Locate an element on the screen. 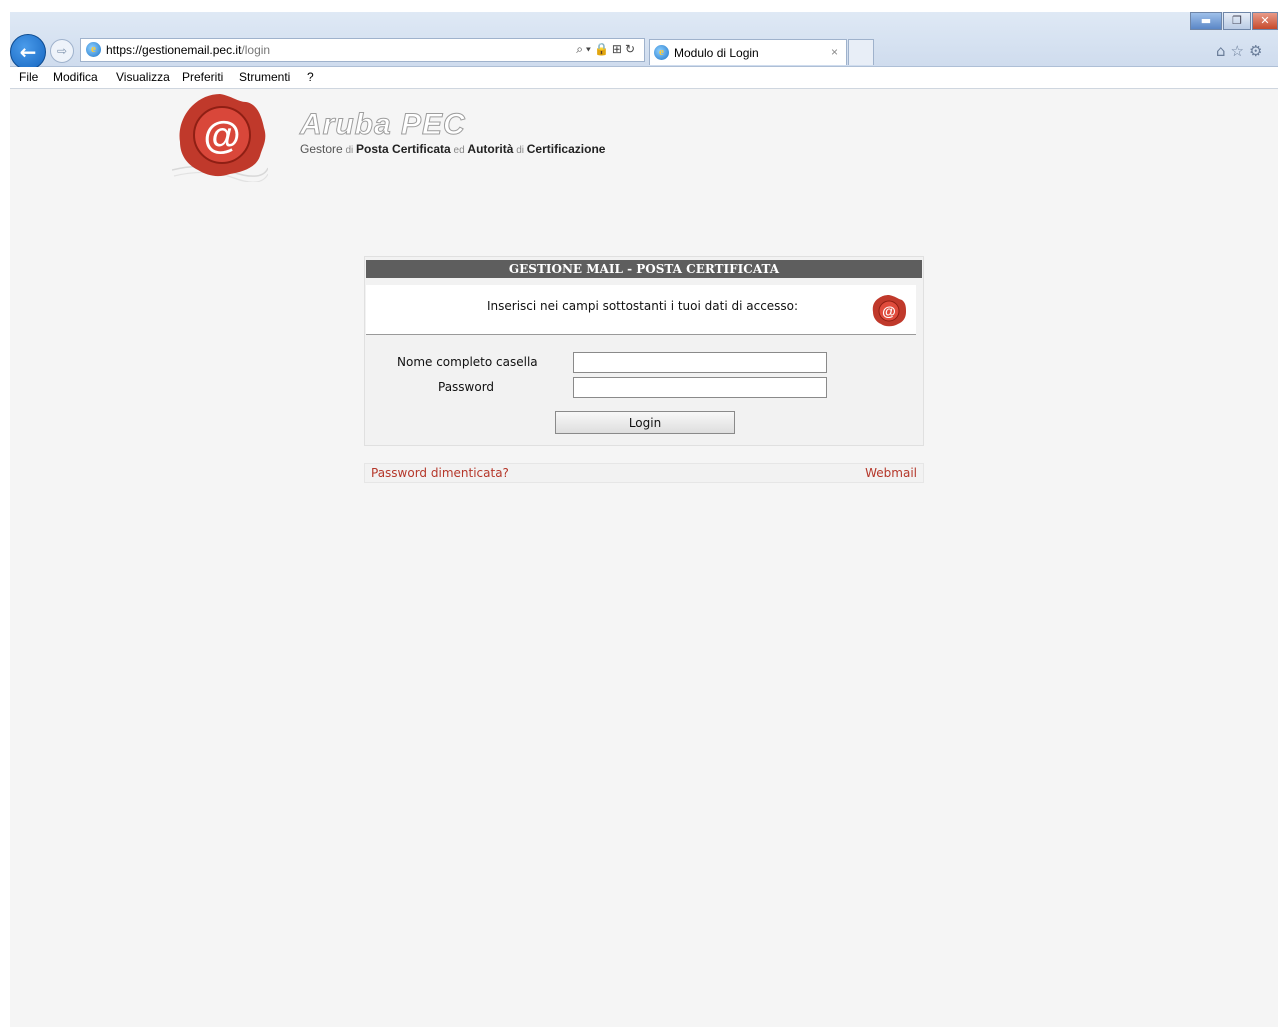 The height and width of the screenshot is (1027, 1278). username-input is located at coordinates (700, 362).